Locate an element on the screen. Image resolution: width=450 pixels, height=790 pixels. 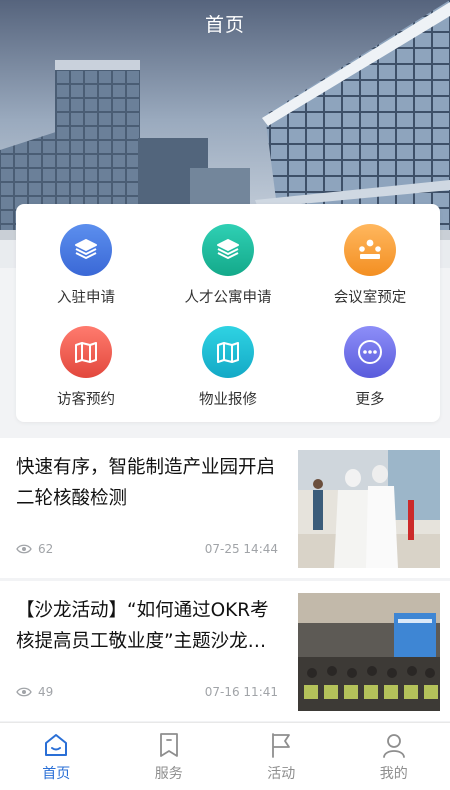
view-count: 62 is located at coordinates (46, 549).